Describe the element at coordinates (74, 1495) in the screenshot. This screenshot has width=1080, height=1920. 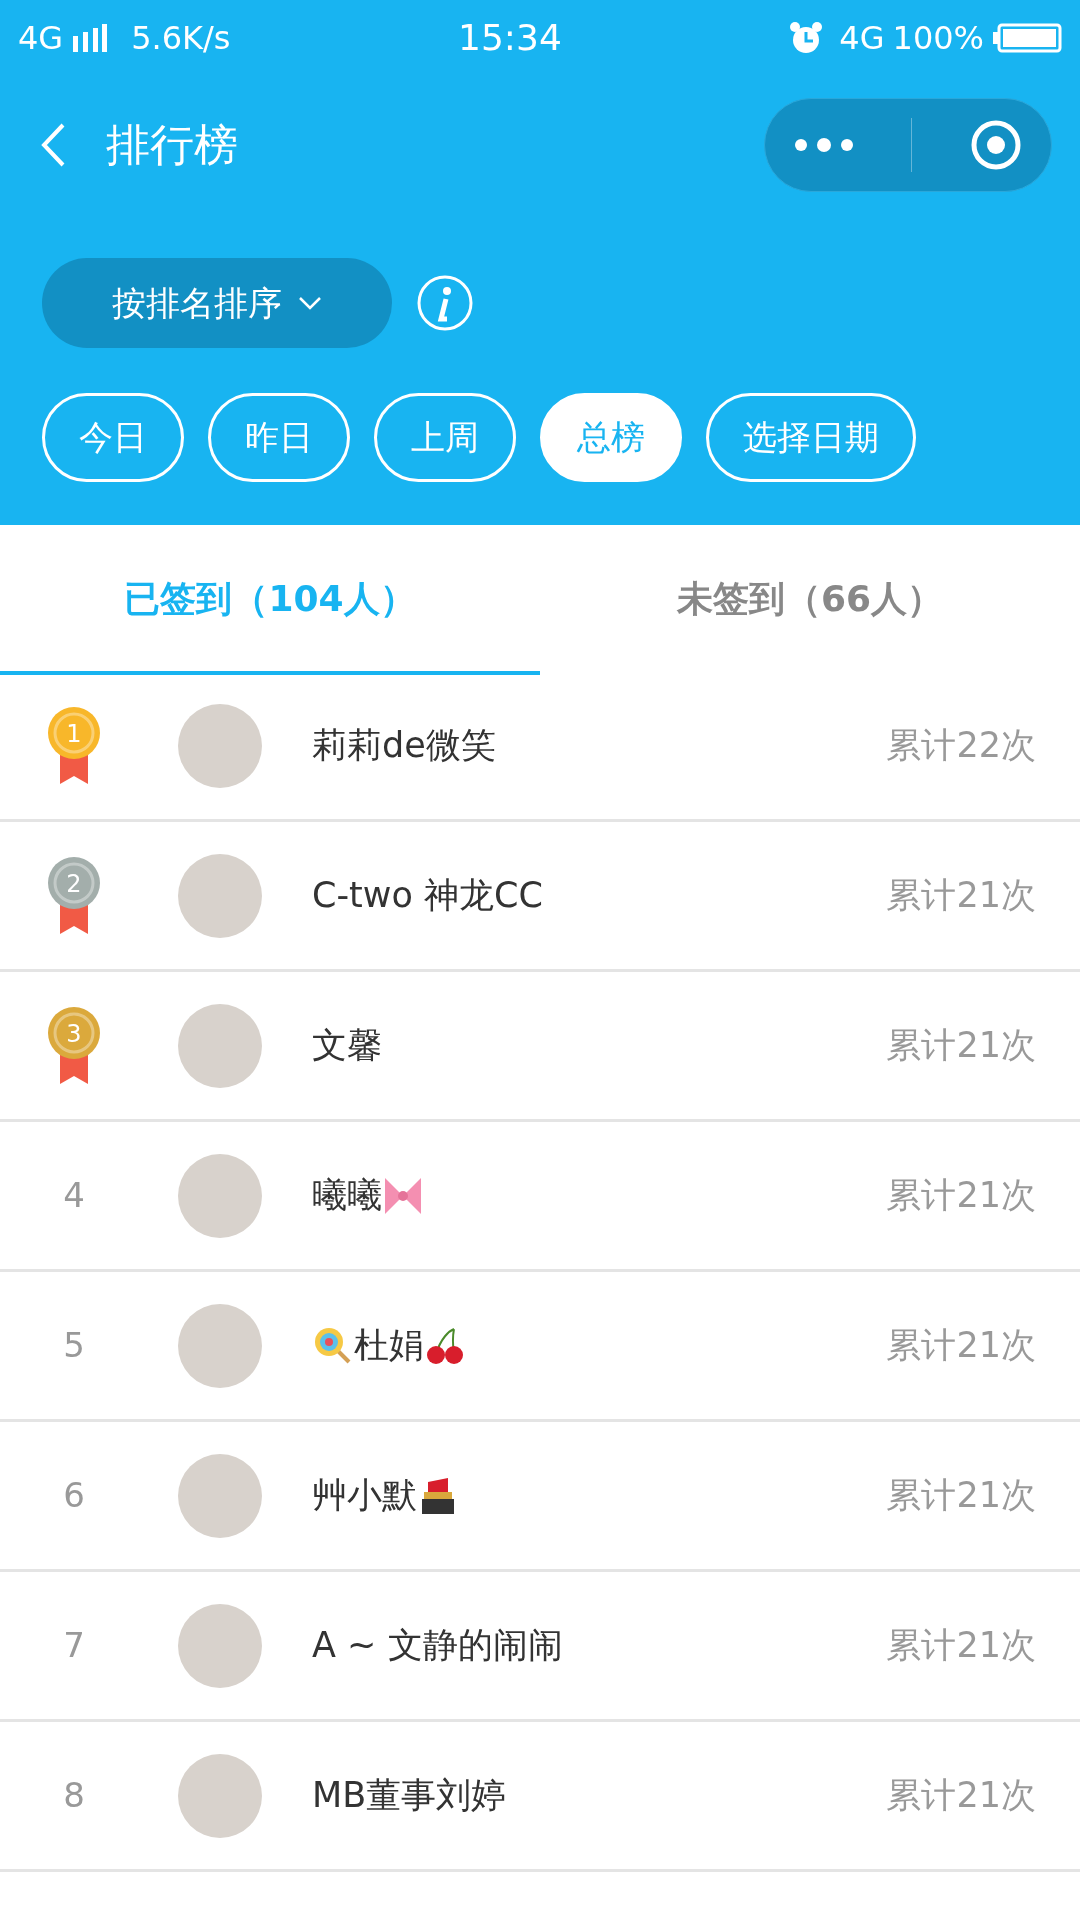
I see `rank-number: 6` at that location.